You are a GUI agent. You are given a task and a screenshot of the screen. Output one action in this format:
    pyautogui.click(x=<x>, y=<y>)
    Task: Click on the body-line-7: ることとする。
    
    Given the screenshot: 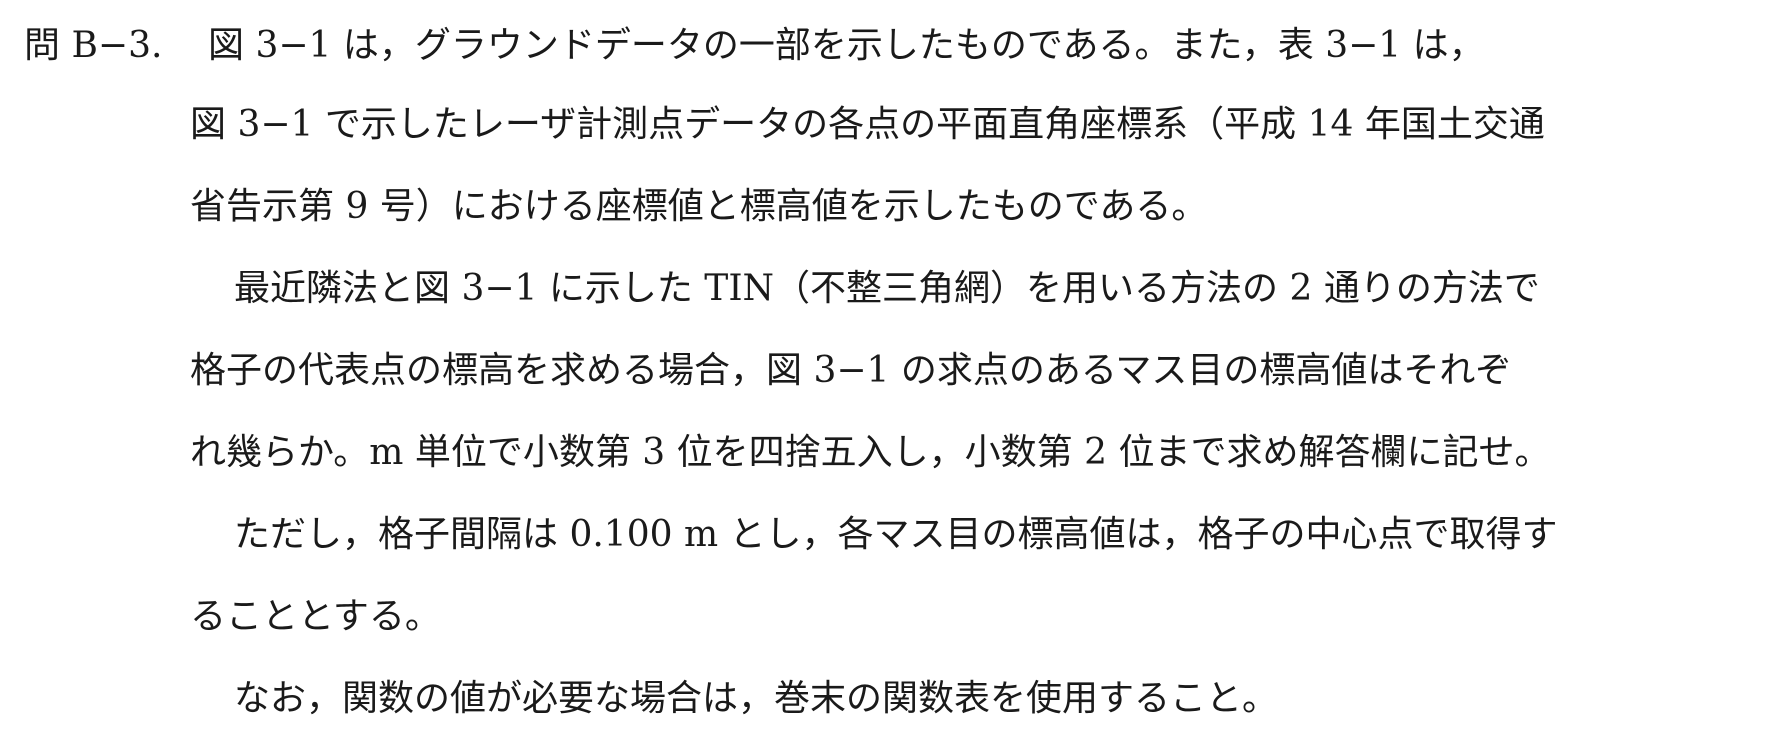 What is the action you would take?
    pyautogui.click(x=315, y=616)
    